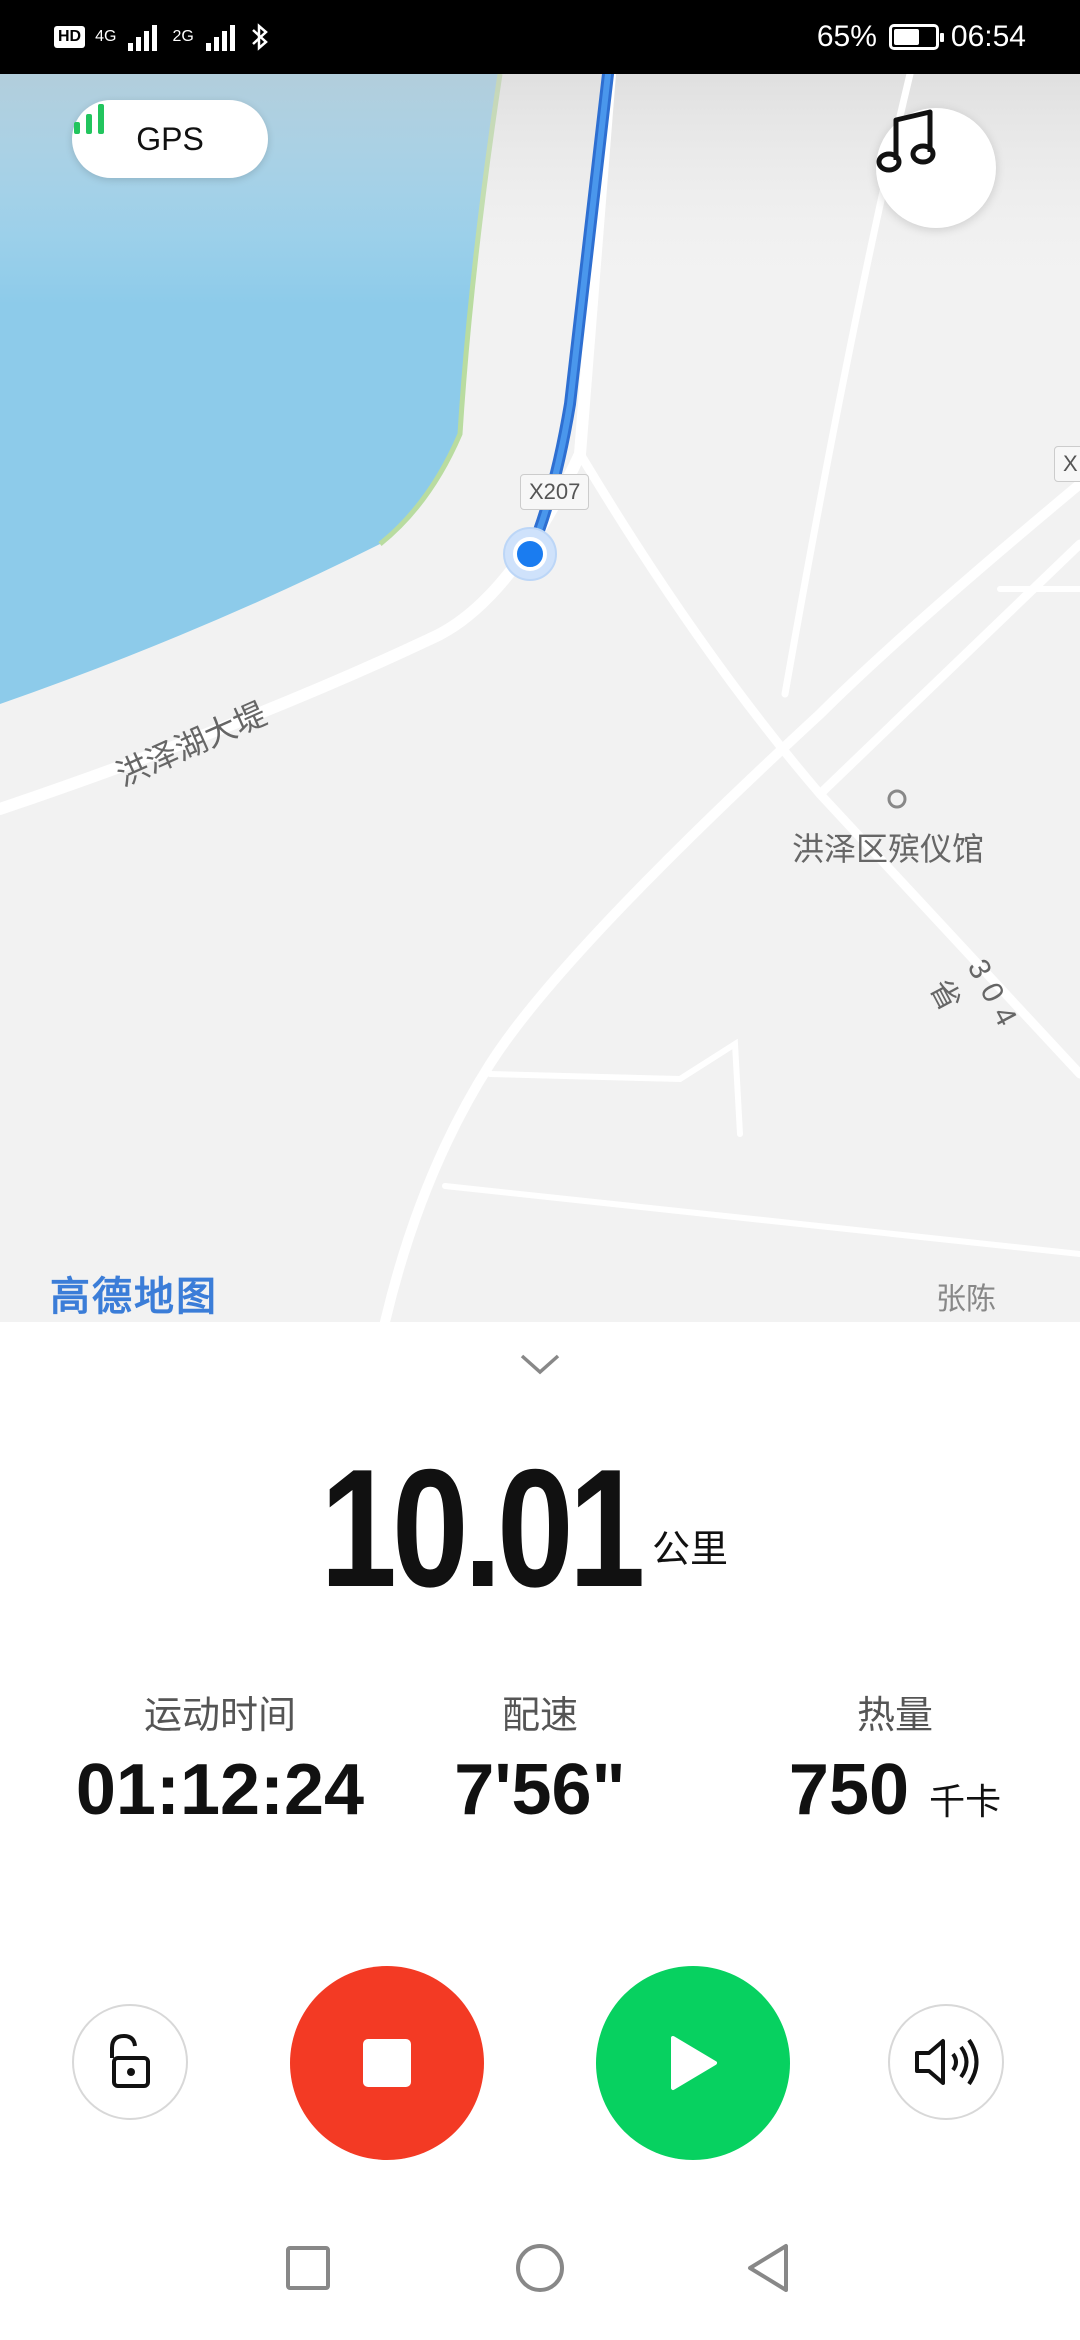 The width and height of the screenshot is (1080, 2340). I want to click on calories-value: 750, so click(849, 1790).